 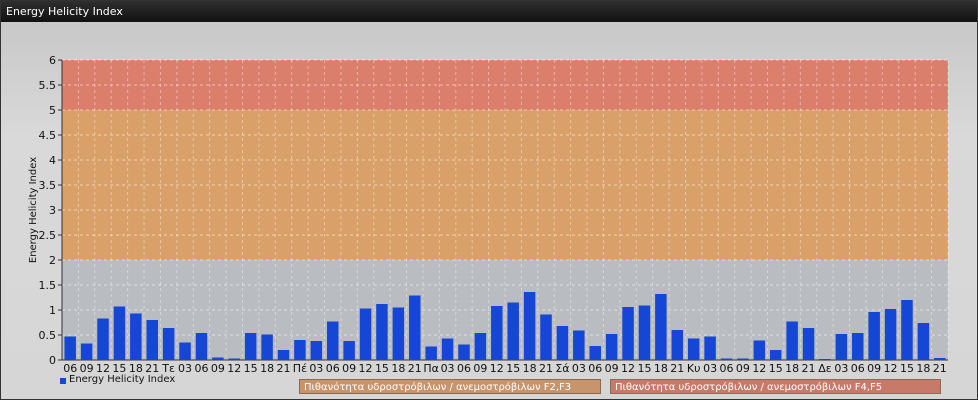 What do you see at coordinates (48, 335) in the screenshot?
I see `y-tick-label: 0.5` at bounding box center [48, 335].